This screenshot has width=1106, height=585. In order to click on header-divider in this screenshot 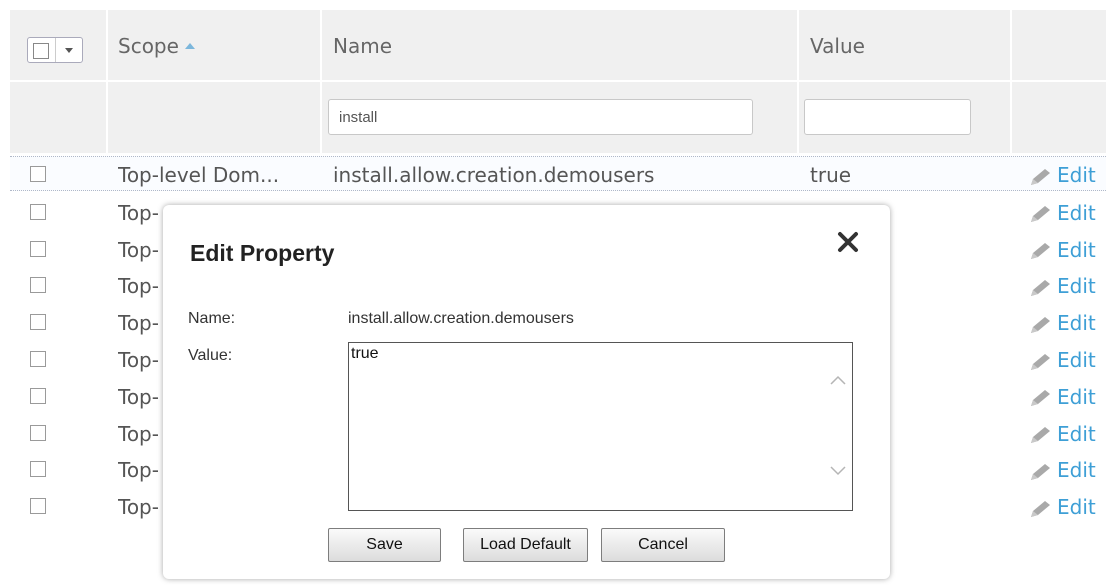, I will do `click(558, 81)`.